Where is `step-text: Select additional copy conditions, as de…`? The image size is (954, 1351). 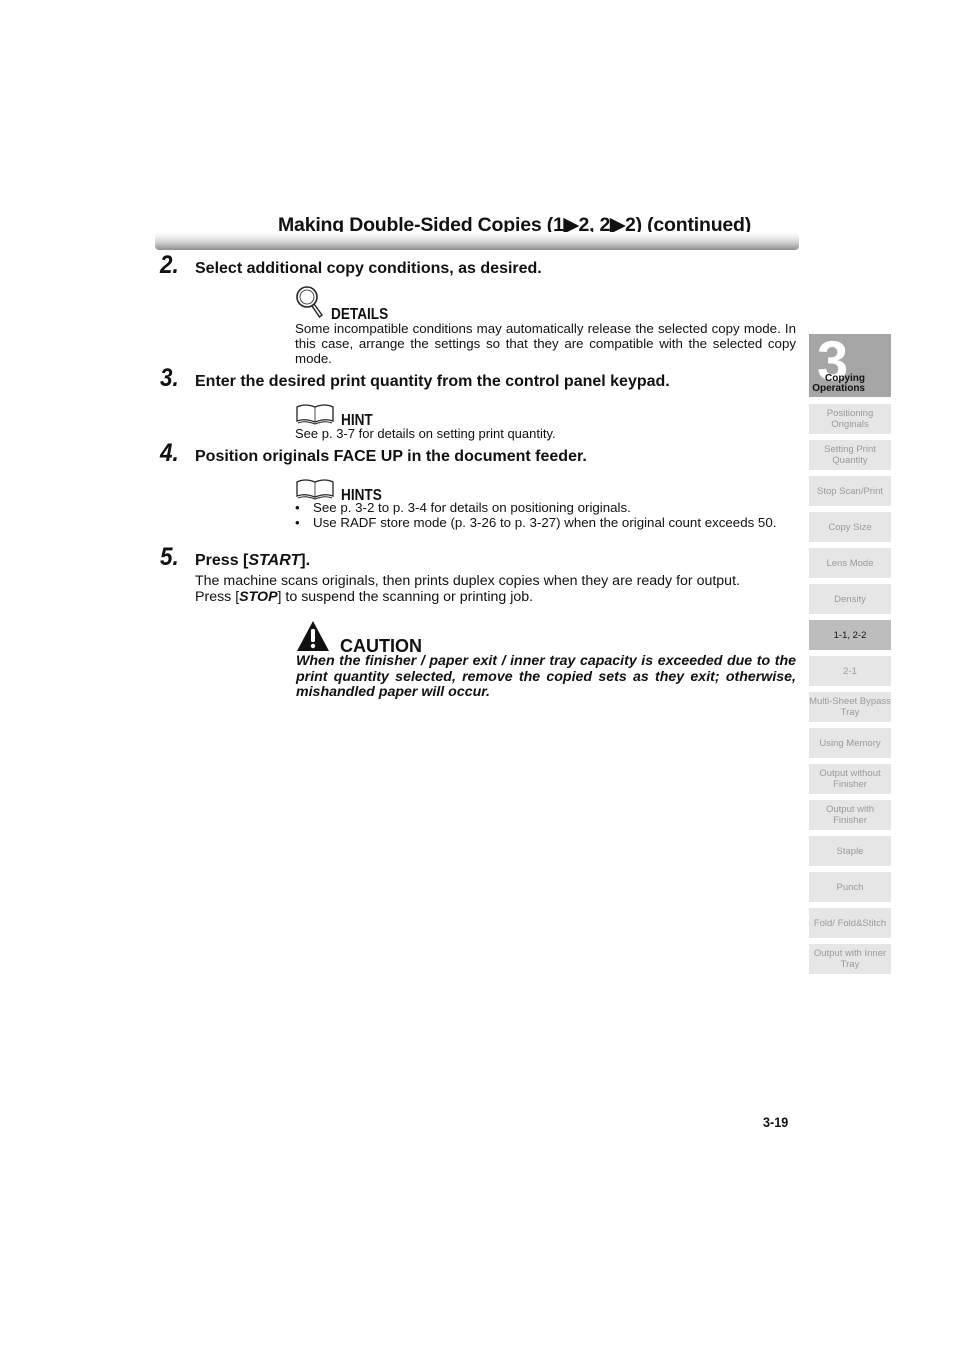 step-text: Select additional copy conditions, as de… is located at coordinates (368, 268).